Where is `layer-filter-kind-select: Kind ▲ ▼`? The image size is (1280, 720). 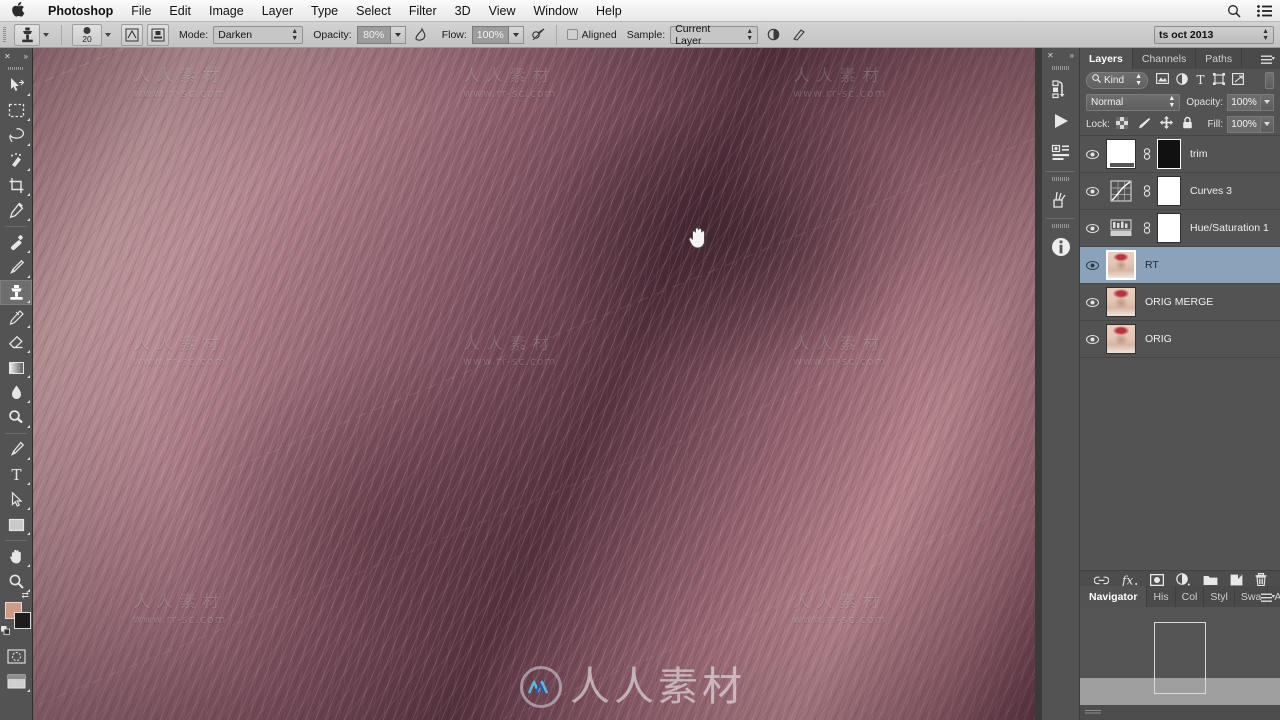 layer-filter-kind-select: Kind ▲ ▼ is located at coordinates (1117, 80).